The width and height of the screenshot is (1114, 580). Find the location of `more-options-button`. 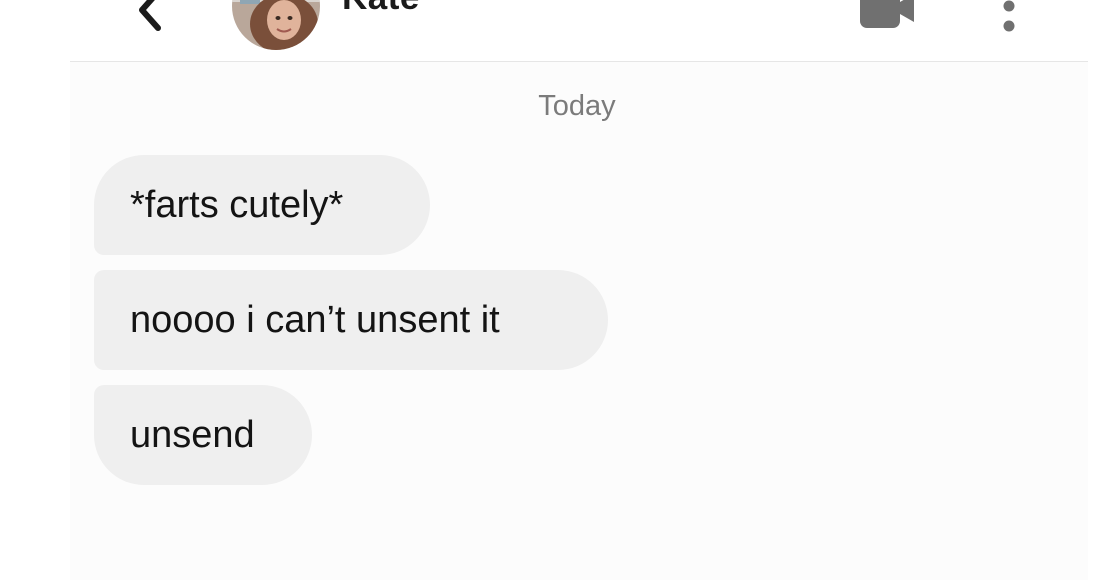

more-options-button is located at coordinates (1009, 18).